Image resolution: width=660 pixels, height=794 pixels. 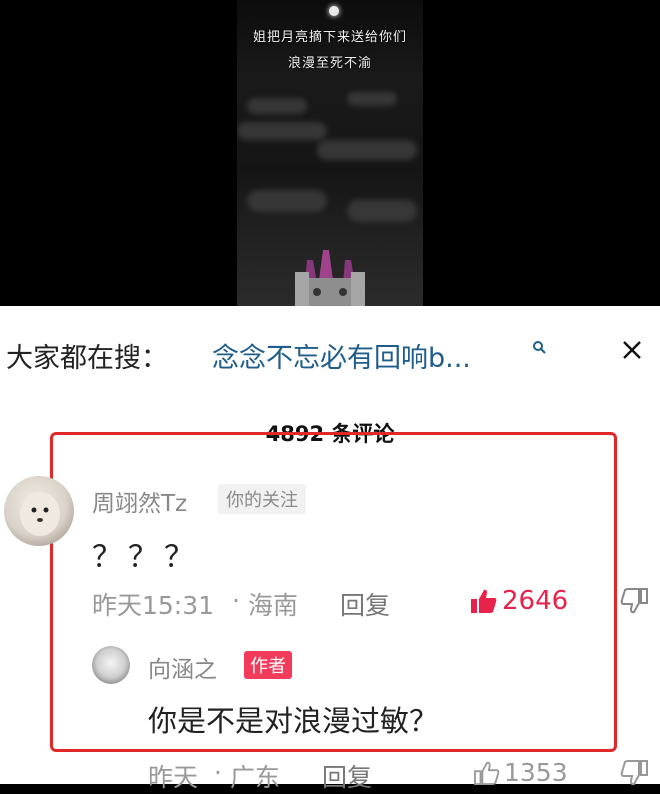 What do you see at coordinates (182, 667) in the screenshot?
I see `reply-username: 向涵之` at bounding box center [182, 667].